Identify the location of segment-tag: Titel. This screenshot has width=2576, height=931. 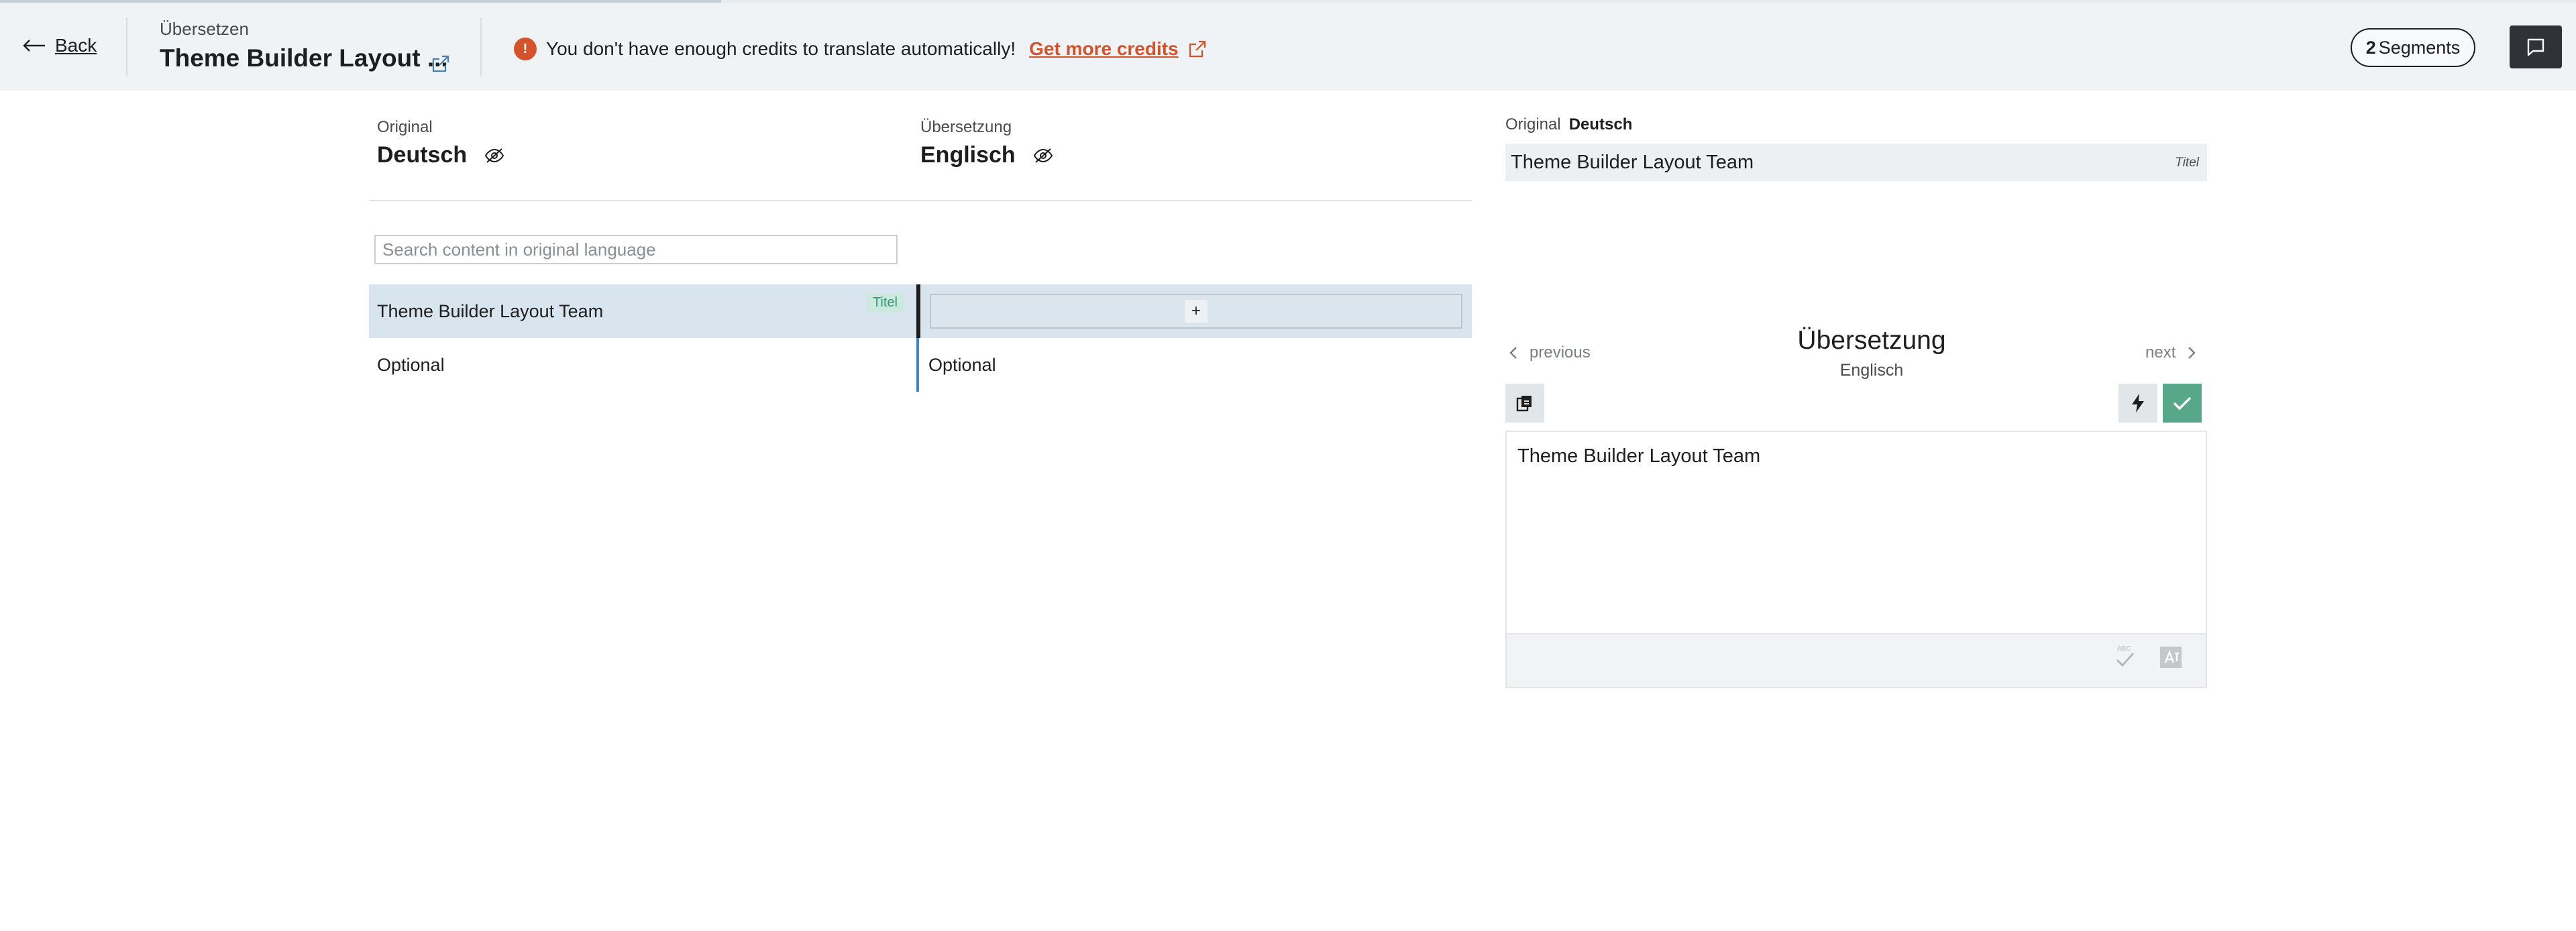
(884, 303).